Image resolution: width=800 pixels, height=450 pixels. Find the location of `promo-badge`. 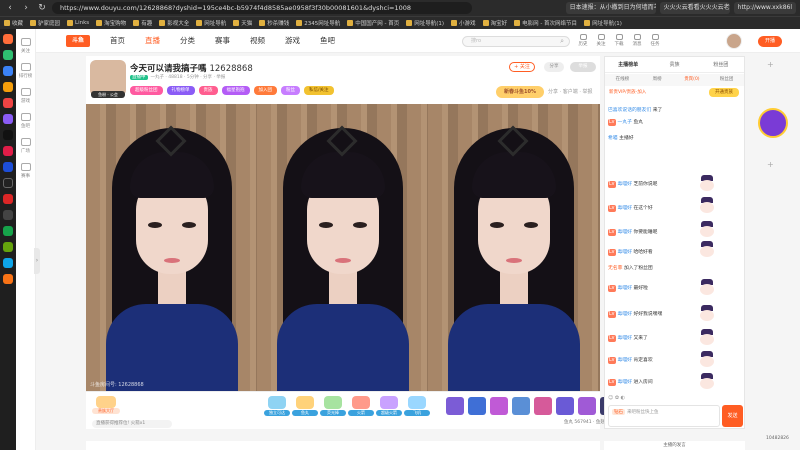

promo-badge is located at coordinates (773, 123).